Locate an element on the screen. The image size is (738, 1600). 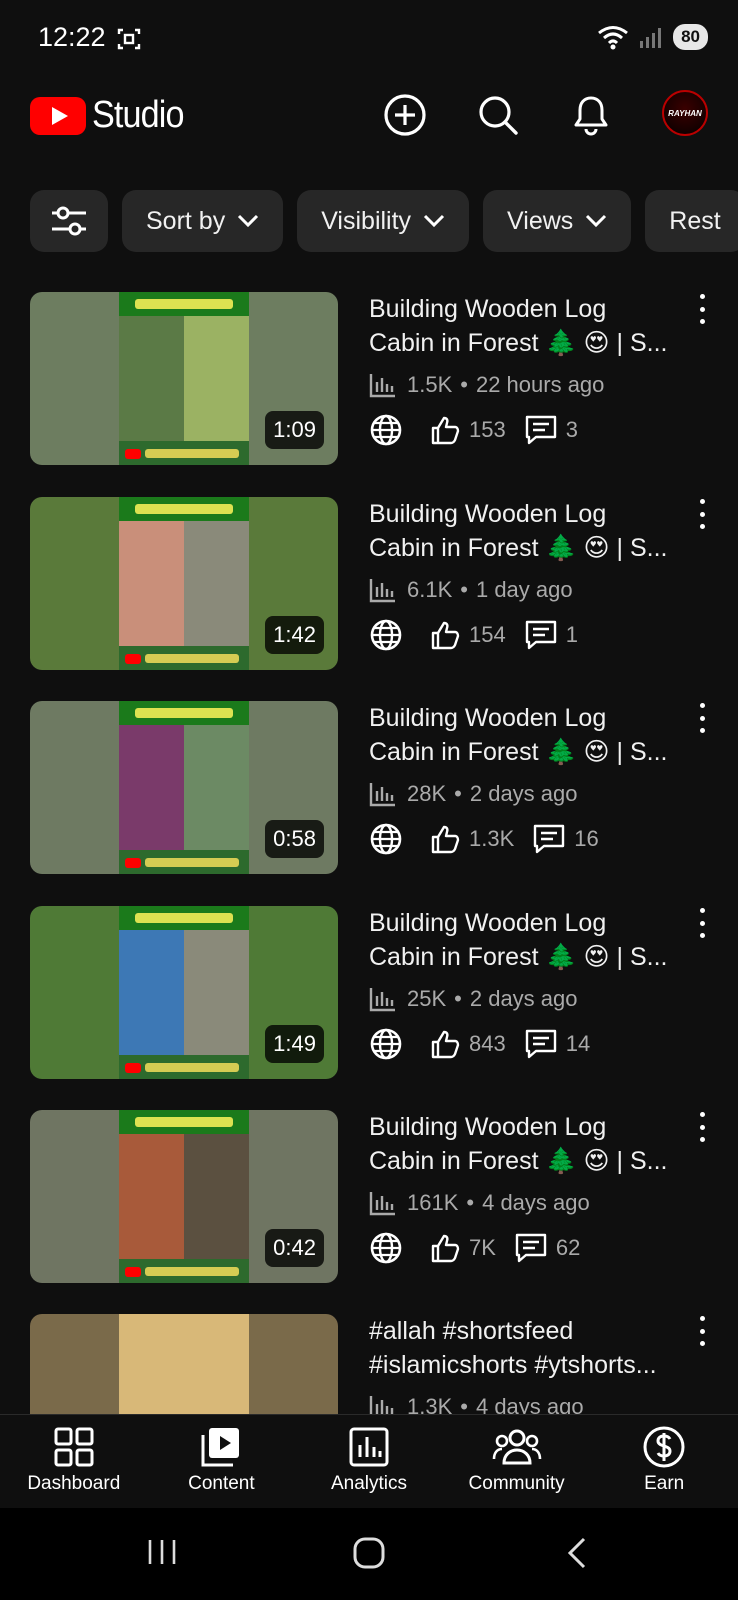
comment-count: 16 is located at coordinates (586, 838).